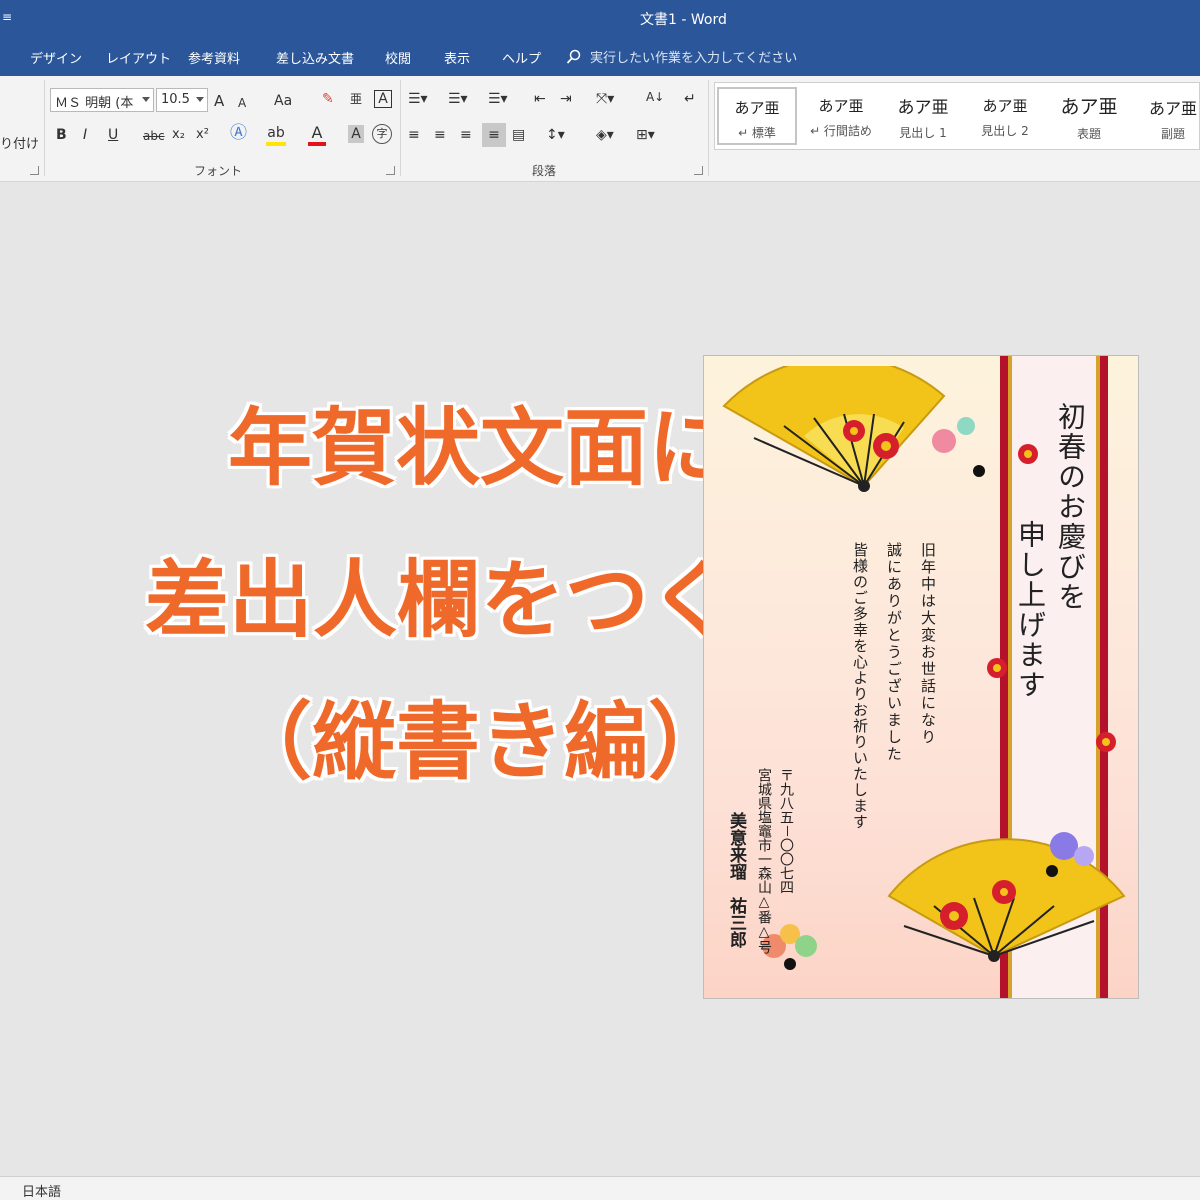 The image size is (1200, 1200). I want to click on window-title: 文書1 - Word, so click(683, 20).